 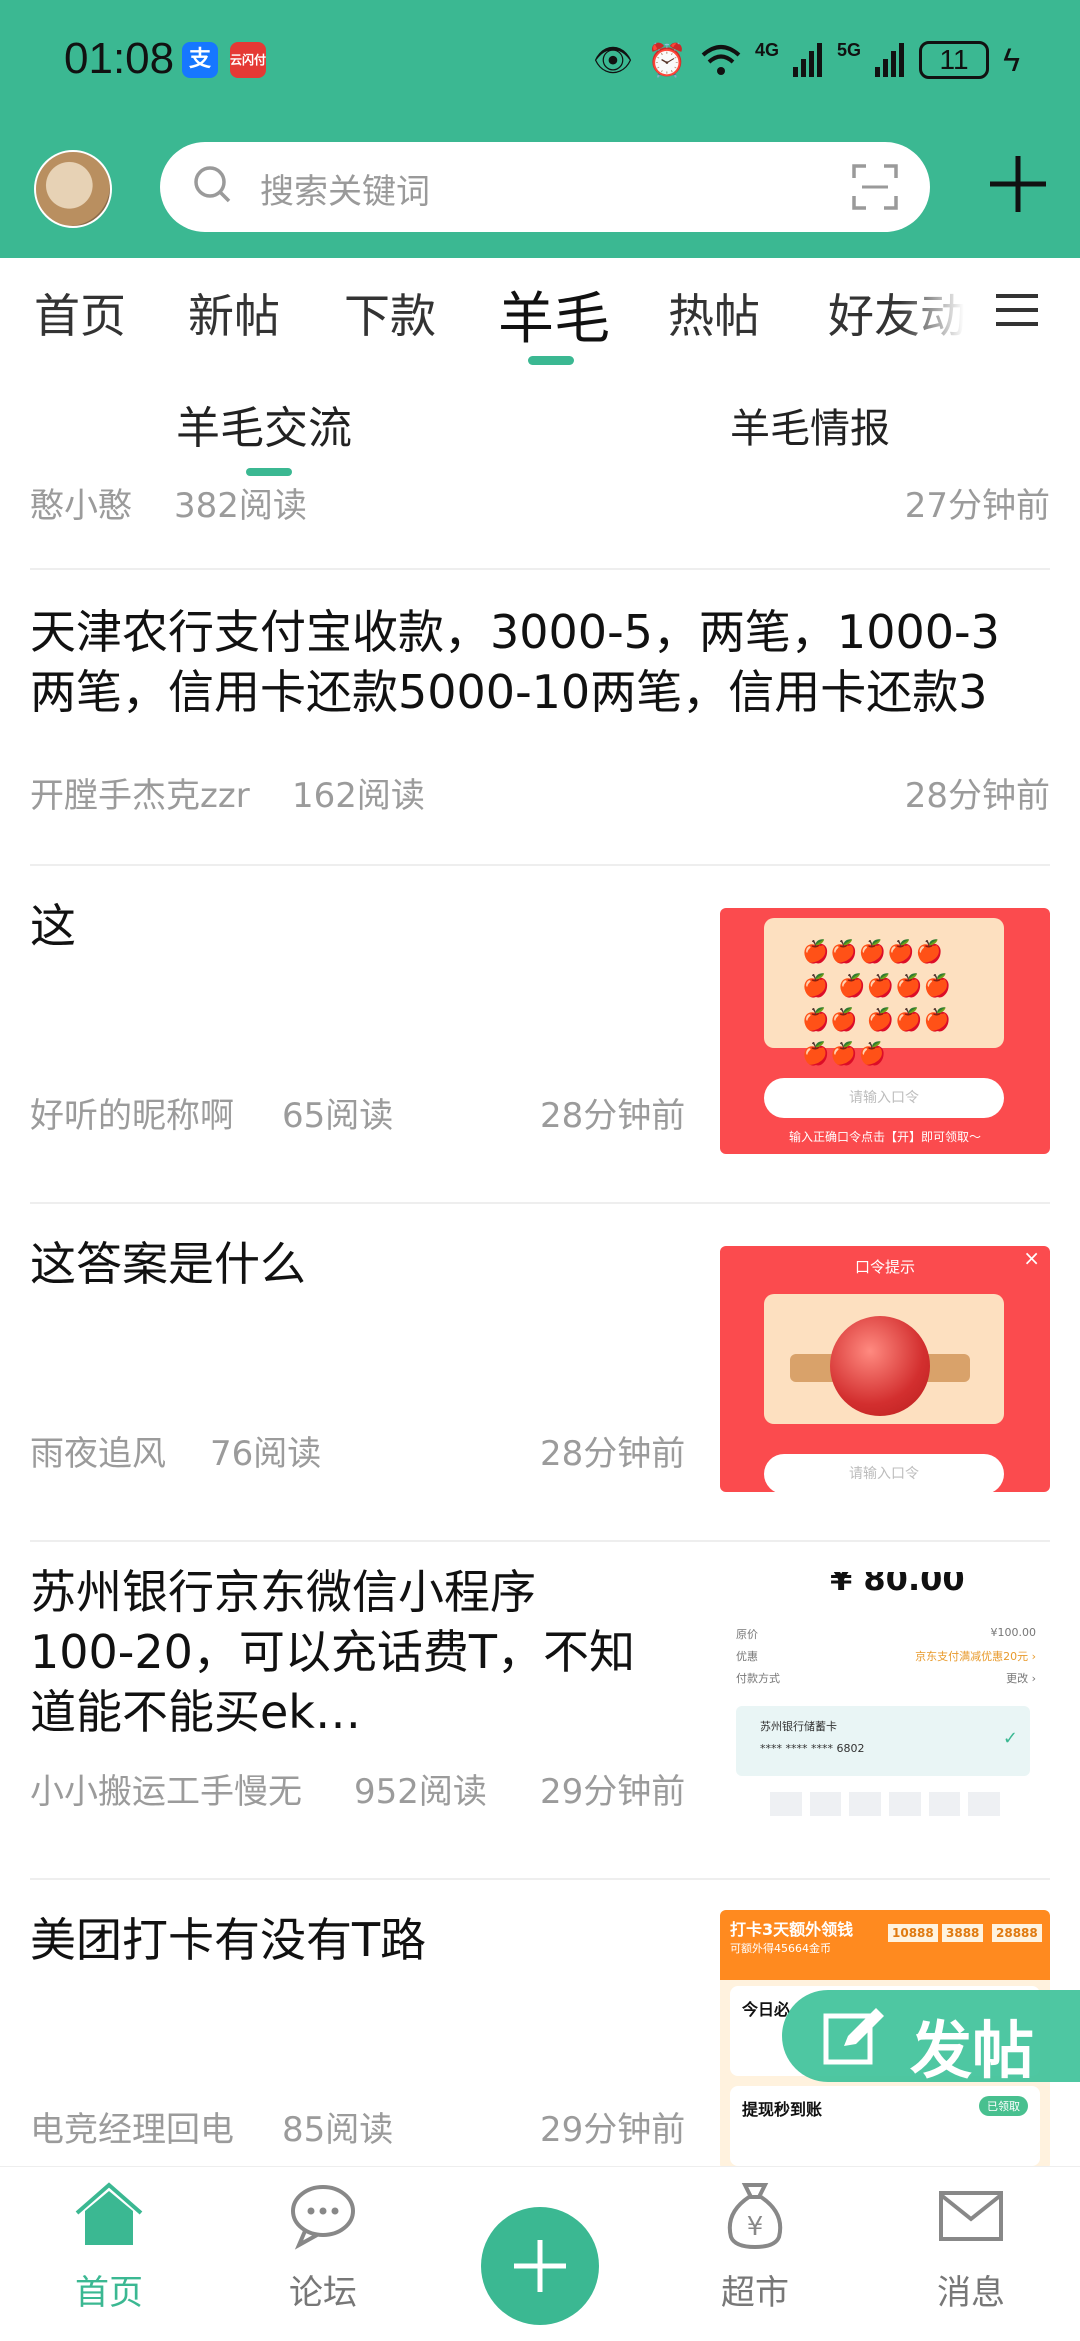 I want to click on post-item: 憨小憨 382阅读 27分钟前, so click(x=540, y=523).